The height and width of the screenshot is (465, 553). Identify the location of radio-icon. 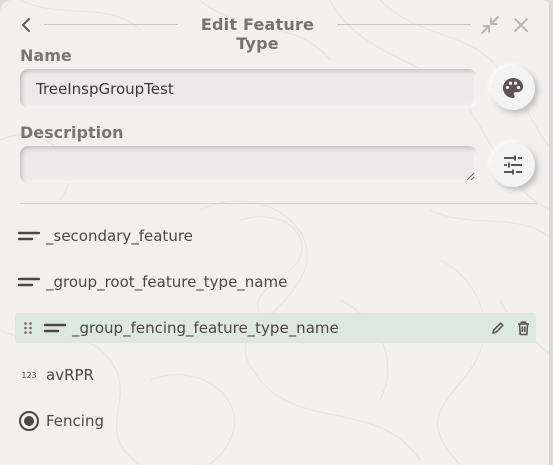
(29, 421).